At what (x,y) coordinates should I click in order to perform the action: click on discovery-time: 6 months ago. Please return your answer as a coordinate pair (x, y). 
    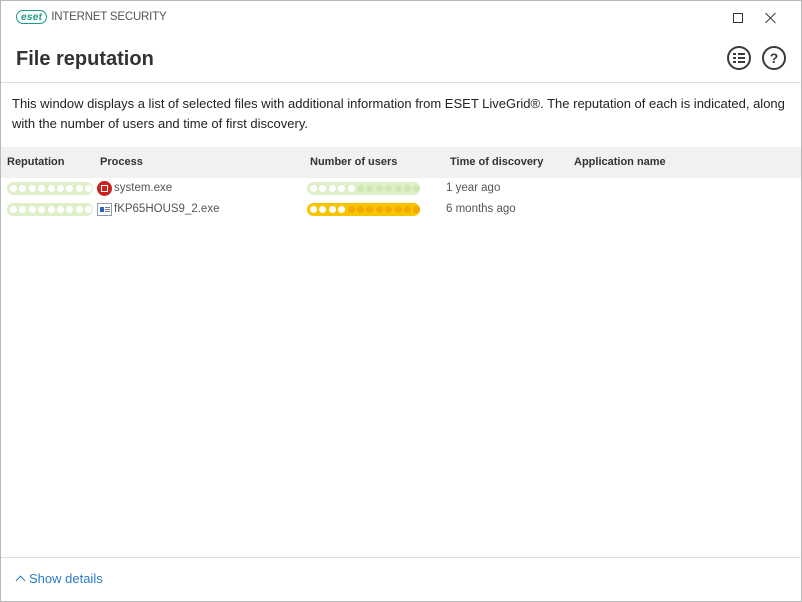
    Looking at the image, I should click on (481, 209).